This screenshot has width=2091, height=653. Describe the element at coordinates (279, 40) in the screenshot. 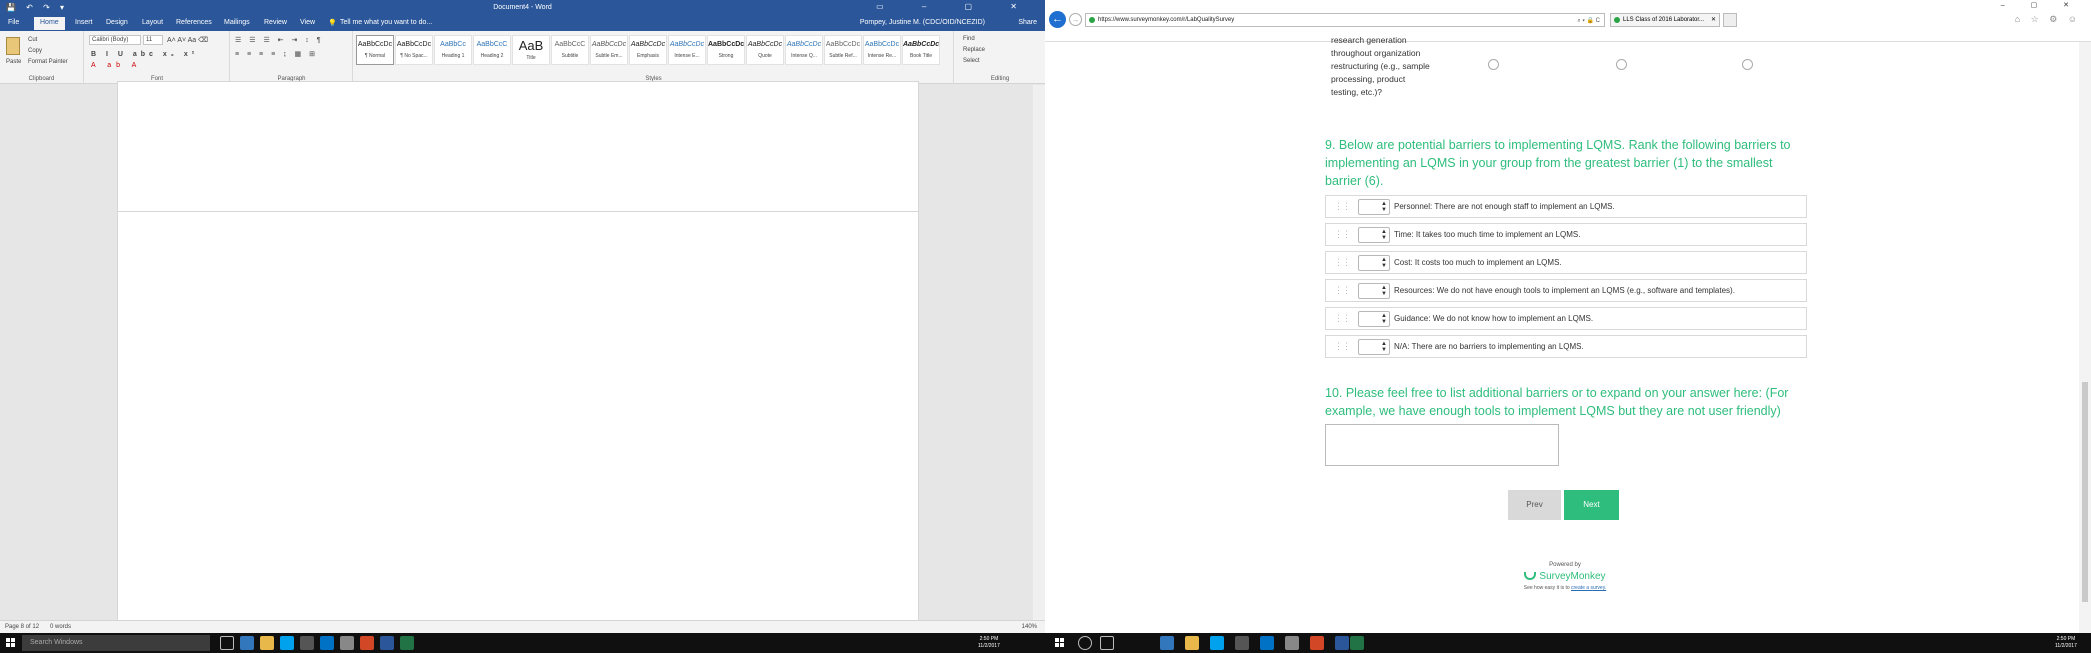

I see `list-icons: ☰ ☰ ☰ ⇤ ⇥ ↕ ¶` at that location.